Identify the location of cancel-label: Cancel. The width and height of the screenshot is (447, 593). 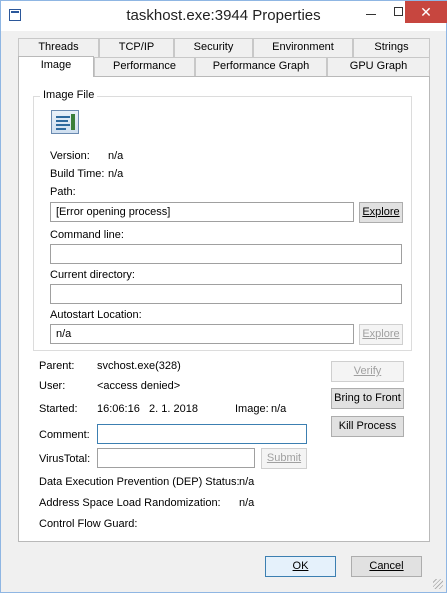
(386, 566).